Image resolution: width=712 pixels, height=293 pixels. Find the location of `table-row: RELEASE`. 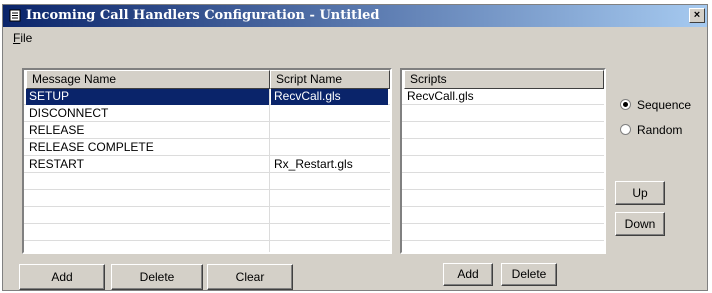

table-row: RELEASE is located at coordinates (207, 131).